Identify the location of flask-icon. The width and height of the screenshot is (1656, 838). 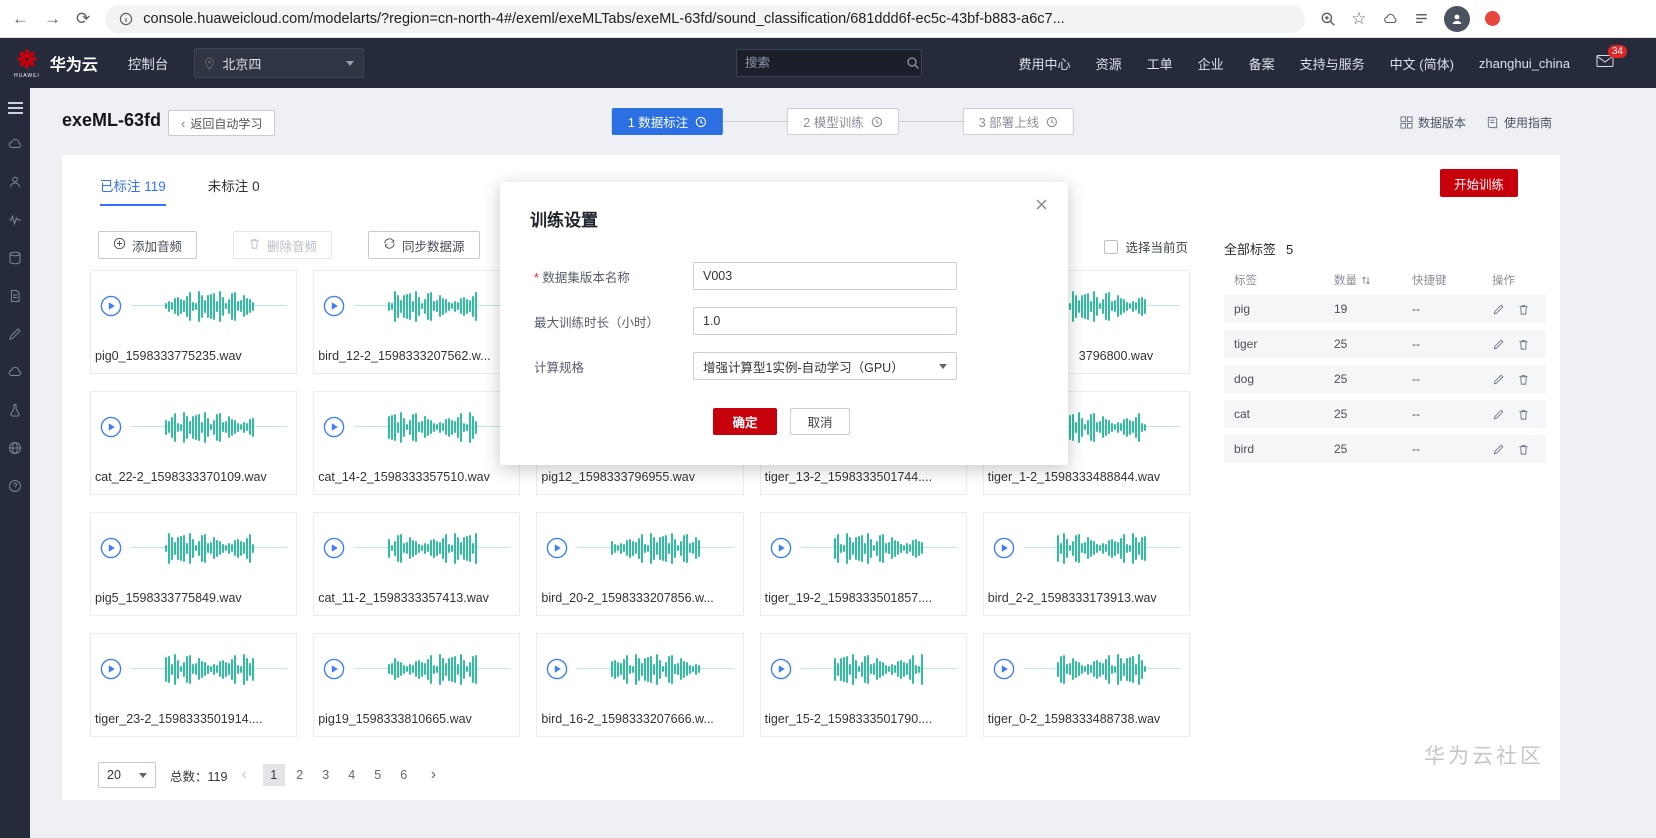
(15, 409).